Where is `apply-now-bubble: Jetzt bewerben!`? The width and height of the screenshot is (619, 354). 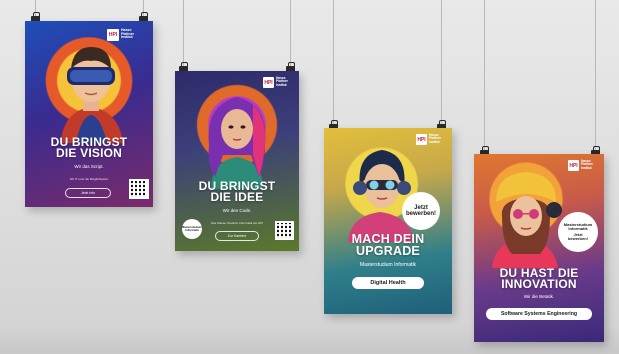 apply-now-bubble: Jetzt bewerben! is located at coordinates (421, 211).